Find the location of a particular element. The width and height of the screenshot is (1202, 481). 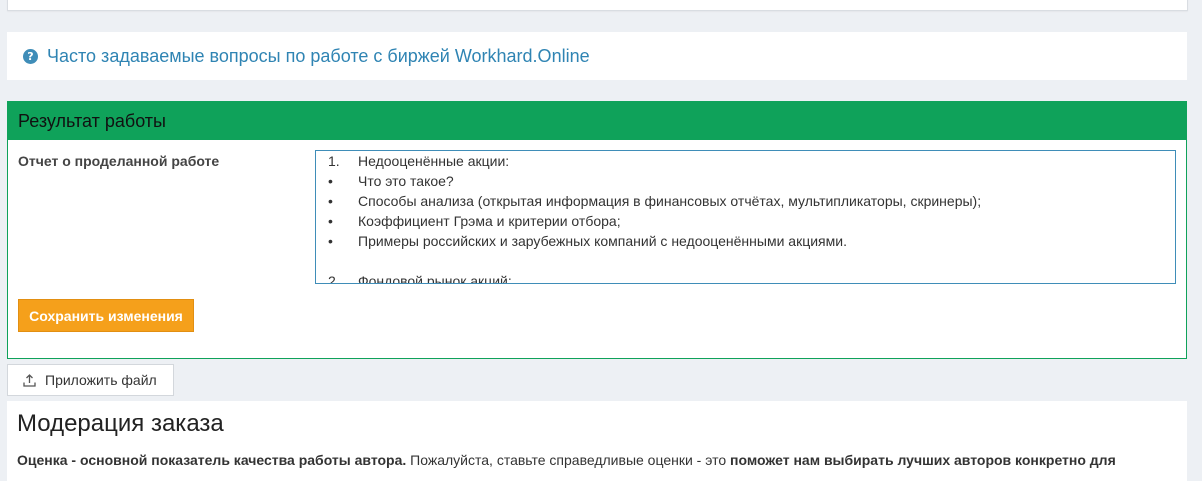

report-line: • Коэффициент Грэма и критерии отбора; is located at coordinates (745, 221).